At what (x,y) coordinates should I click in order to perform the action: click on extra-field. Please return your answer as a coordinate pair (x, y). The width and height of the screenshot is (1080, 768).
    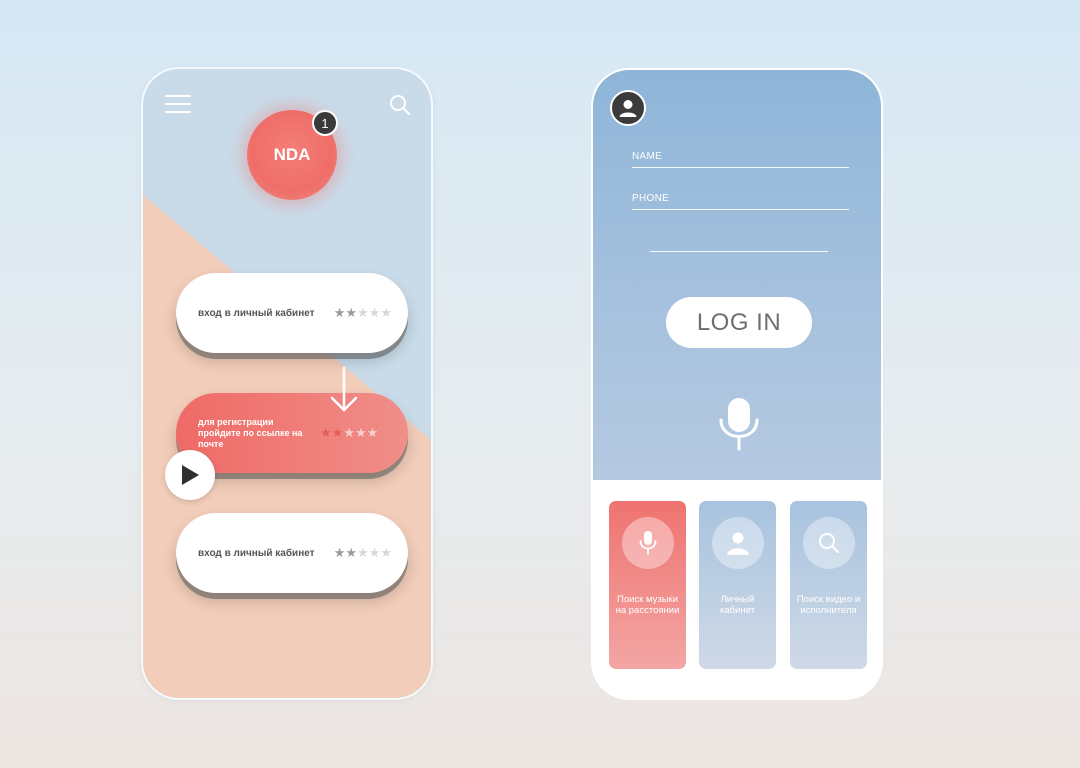
    Looking at the image, I should click on (739, 241).